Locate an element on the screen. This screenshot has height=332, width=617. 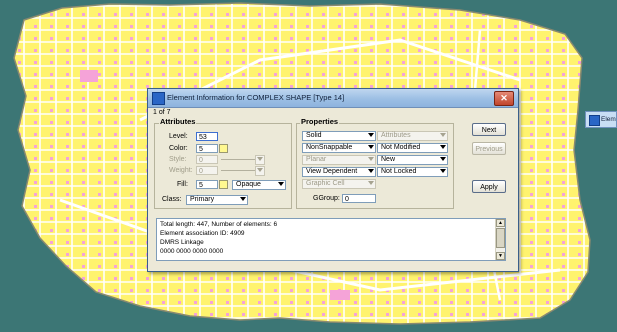
view-dependent-dropdown: View Dependent is located at coordinates (339, 172).